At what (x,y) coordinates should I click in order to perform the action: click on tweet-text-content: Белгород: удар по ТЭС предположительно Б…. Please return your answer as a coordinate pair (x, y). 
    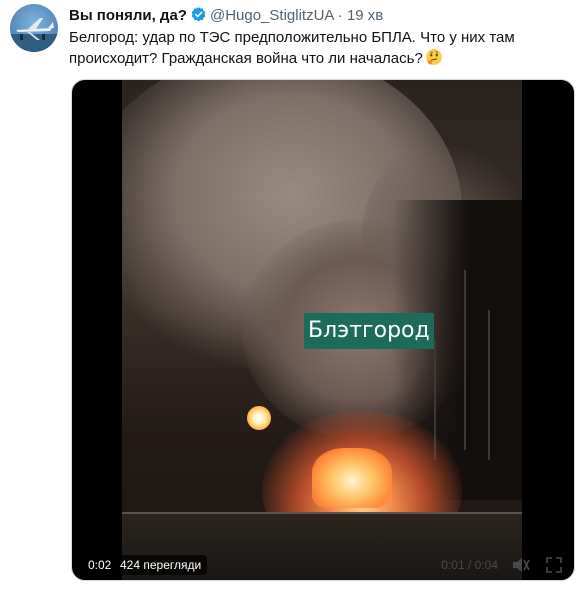
    Looking at the image, I should click on (292, 48).